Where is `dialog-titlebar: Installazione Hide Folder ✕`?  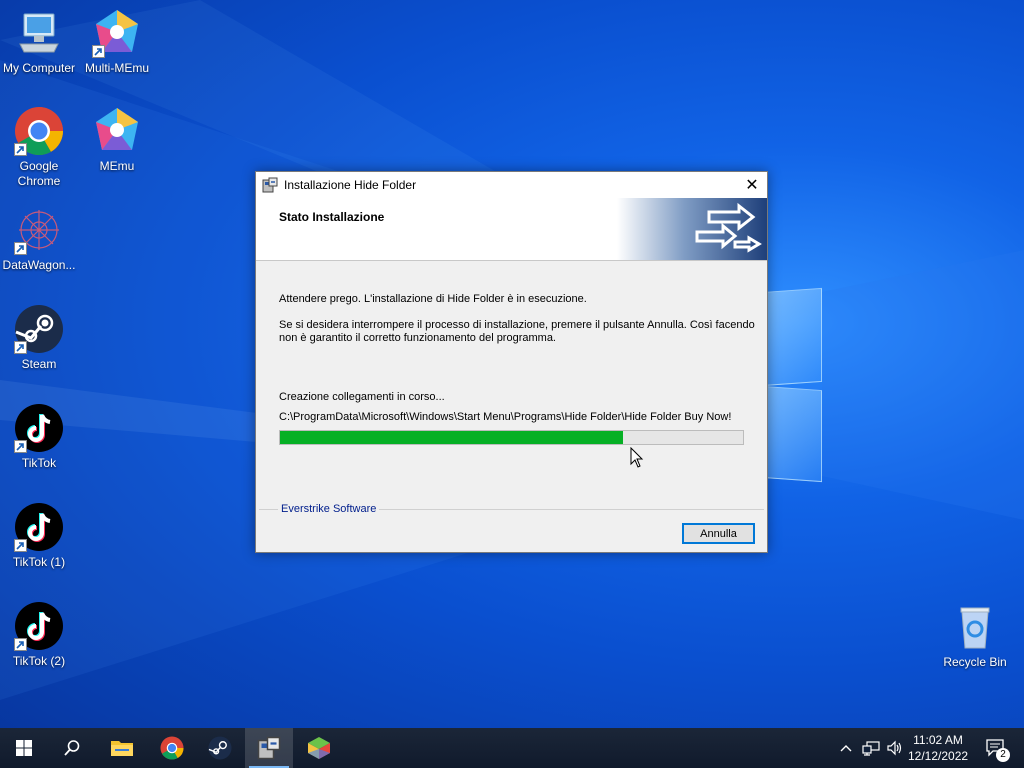
dialog-titlebar: Installazione Hide Folder ✕ is located at coordinates (511, 185).